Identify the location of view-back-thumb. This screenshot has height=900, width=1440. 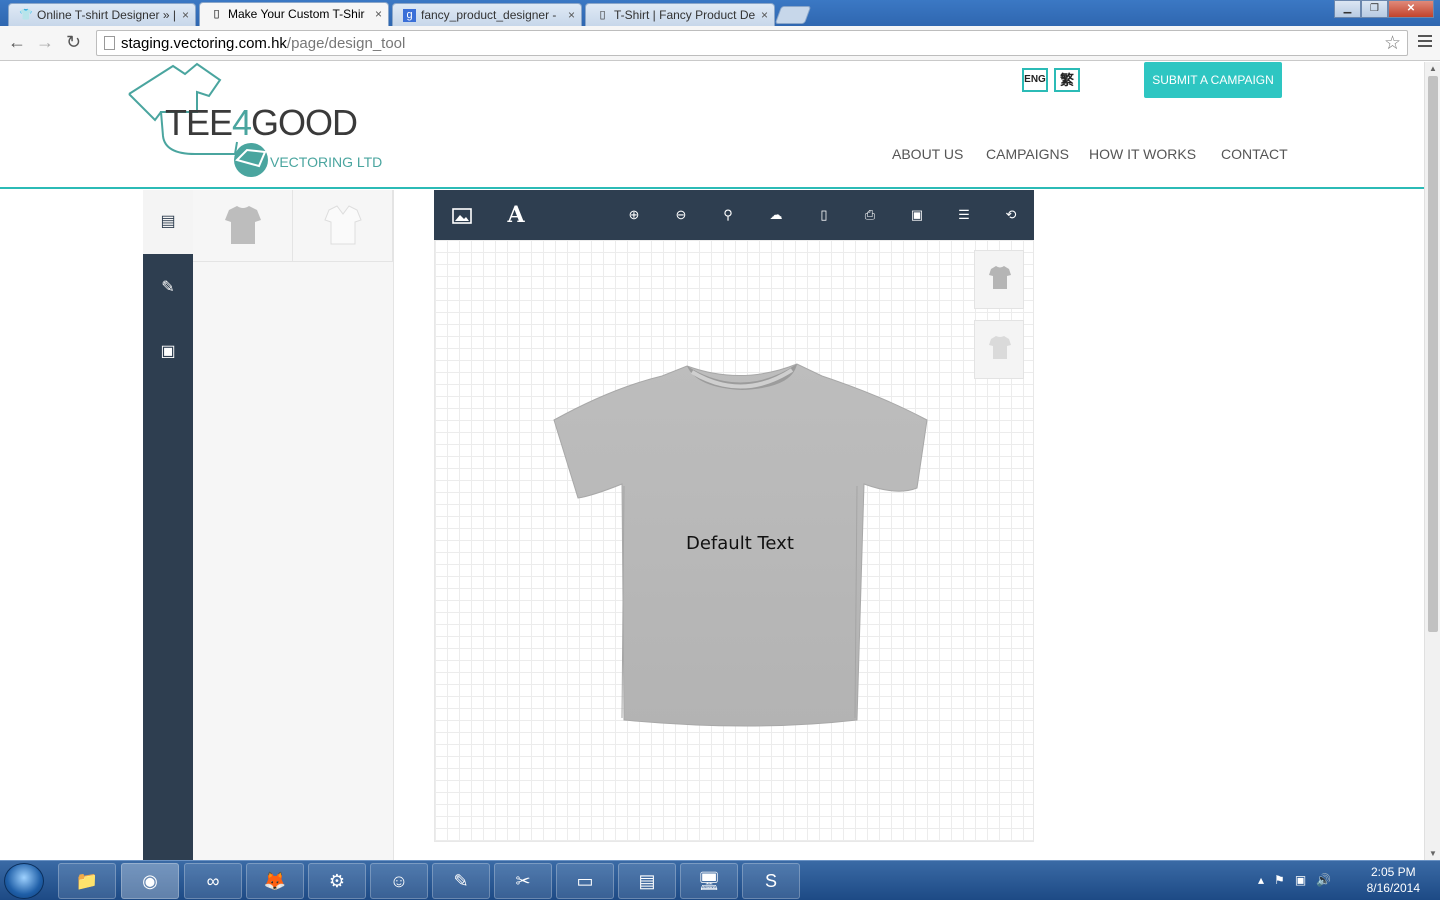
(999, 349).